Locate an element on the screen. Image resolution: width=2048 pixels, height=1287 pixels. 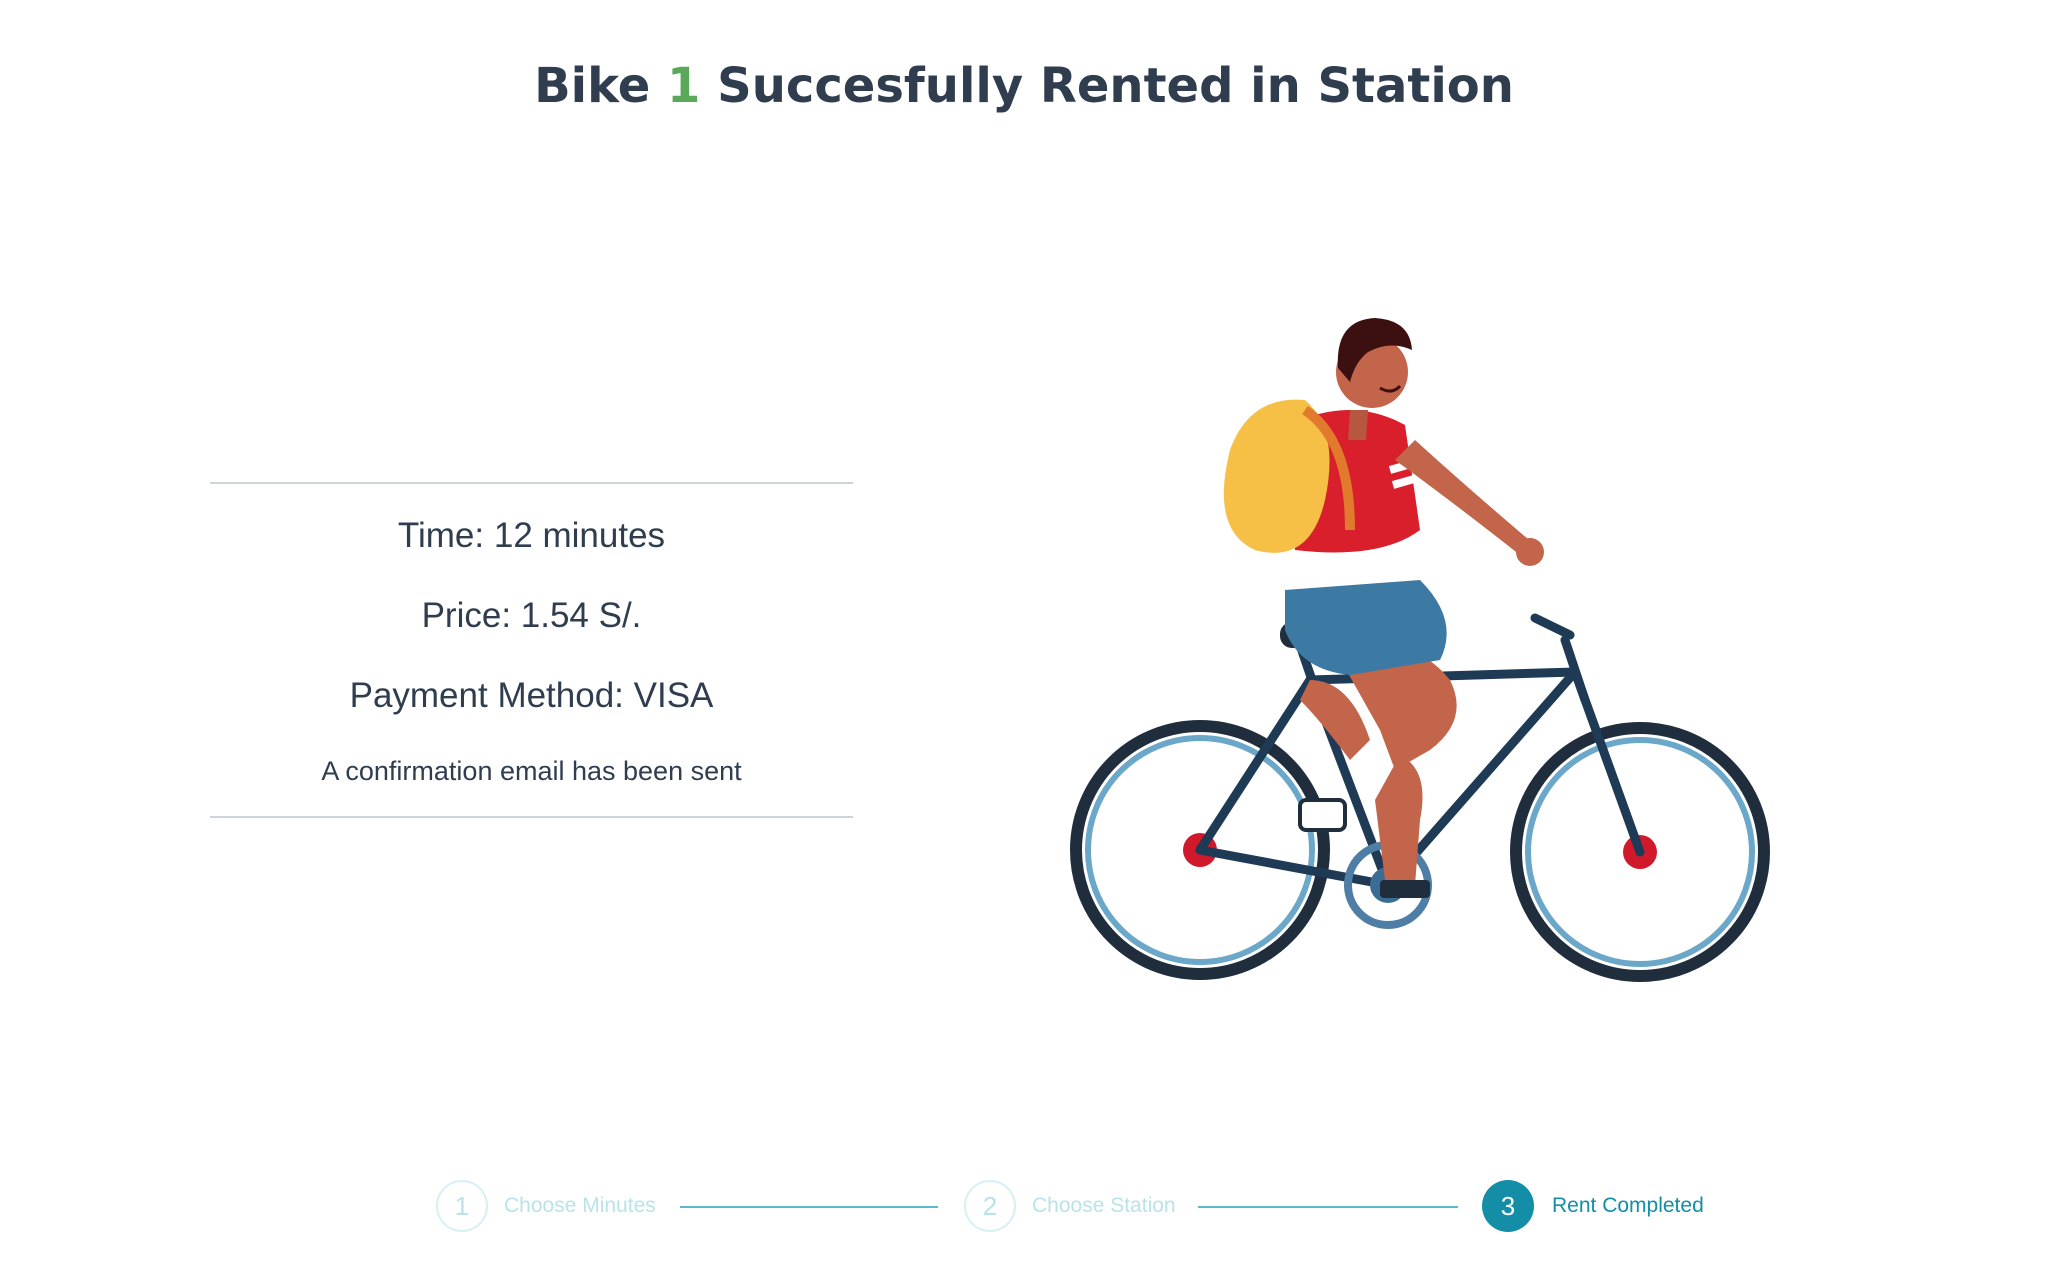
rental-price: Price: 1.54 S/. is located at coordinates (531, 615).